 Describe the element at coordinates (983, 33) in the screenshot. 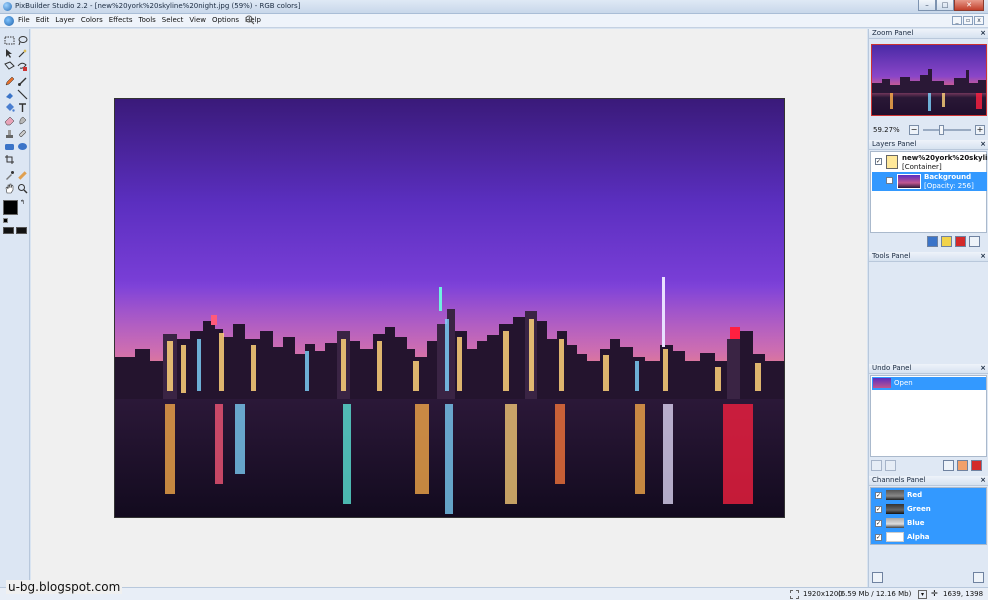

I see `zoom-panel-close-icon: ×` at that location.